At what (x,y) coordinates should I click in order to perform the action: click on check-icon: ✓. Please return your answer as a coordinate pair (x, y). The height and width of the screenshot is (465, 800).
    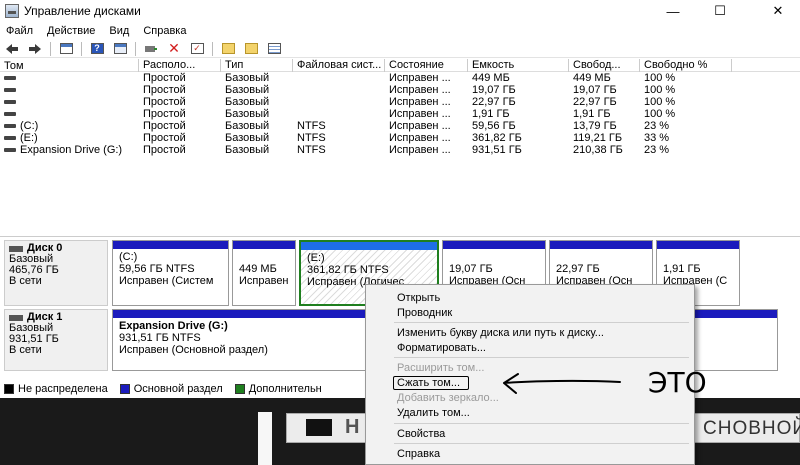
    Looking at the image, I should click on (197, 49).